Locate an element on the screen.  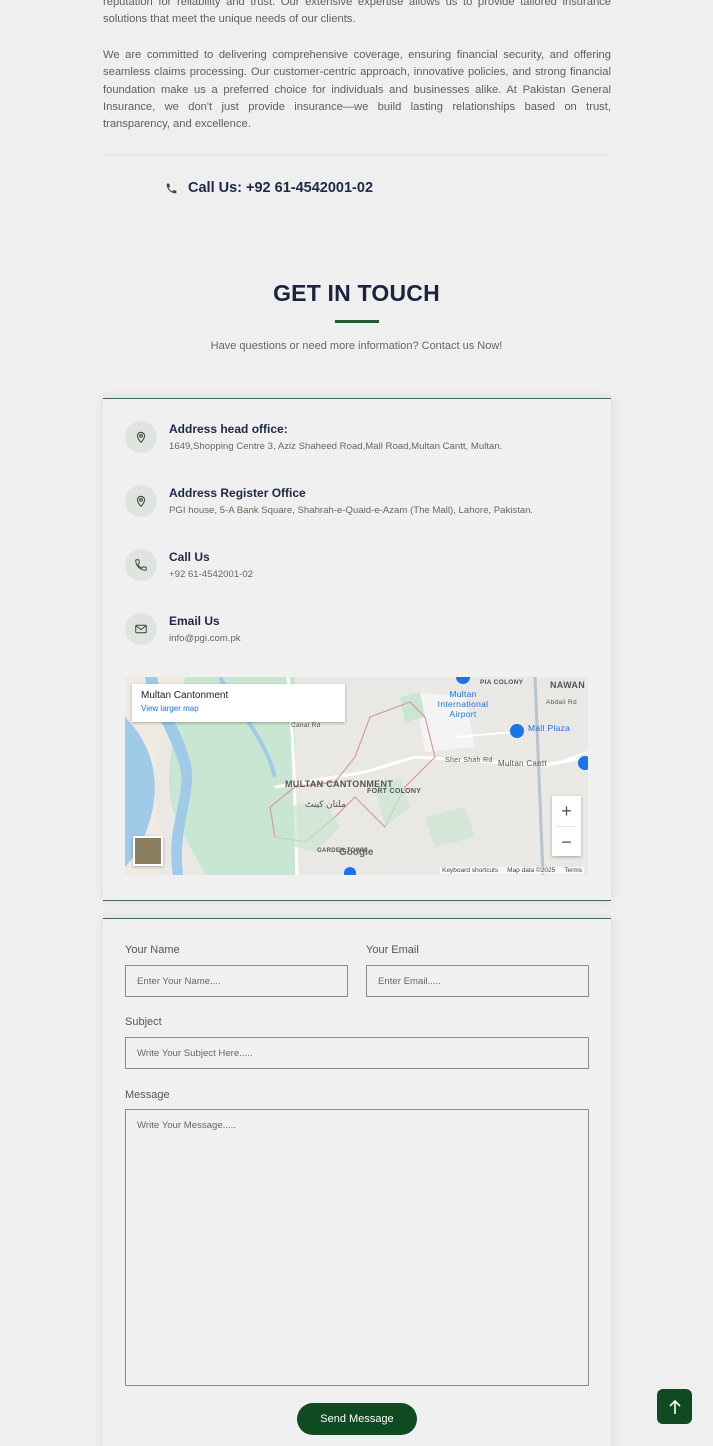
map-label-cantonment-urdu: ملتان کینٹ is located at coordinates (325, 804).